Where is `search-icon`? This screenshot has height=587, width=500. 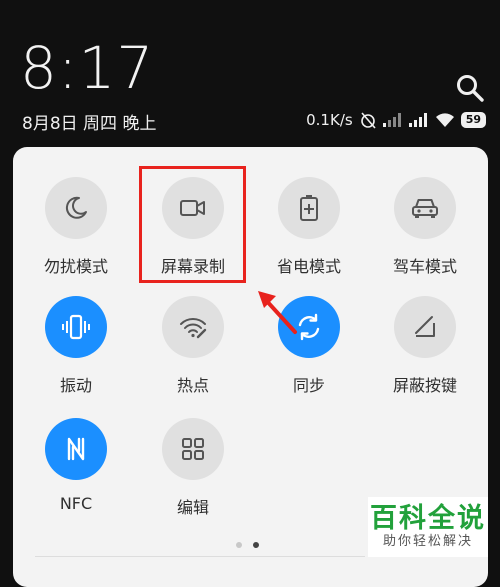
search-icon is located at coordinates (470, 88).